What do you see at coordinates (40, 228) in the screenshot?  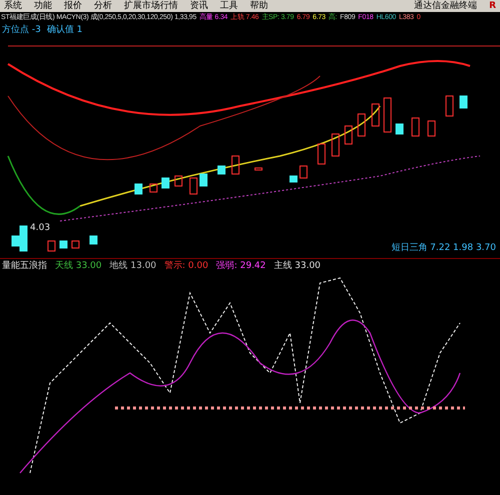 I see `low-price-mark: 4.03` at bounding box center [40, 228].